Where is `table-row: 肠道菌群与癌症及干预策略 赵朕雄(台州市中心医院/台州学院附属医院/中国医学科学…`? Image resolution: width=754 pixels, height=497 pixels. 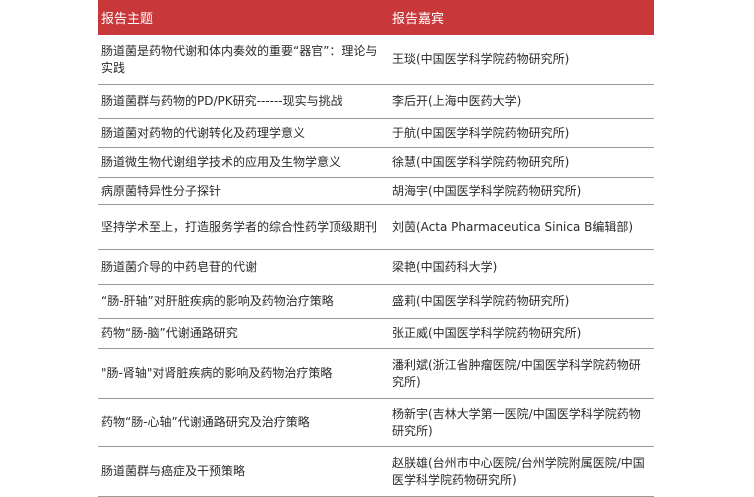
table-row: 肠道菌群与癌症及干预策略 赵朕雄(台州市中心医院/台州学院附属医院/中国医学科学… is located at coordinates (376, 472).